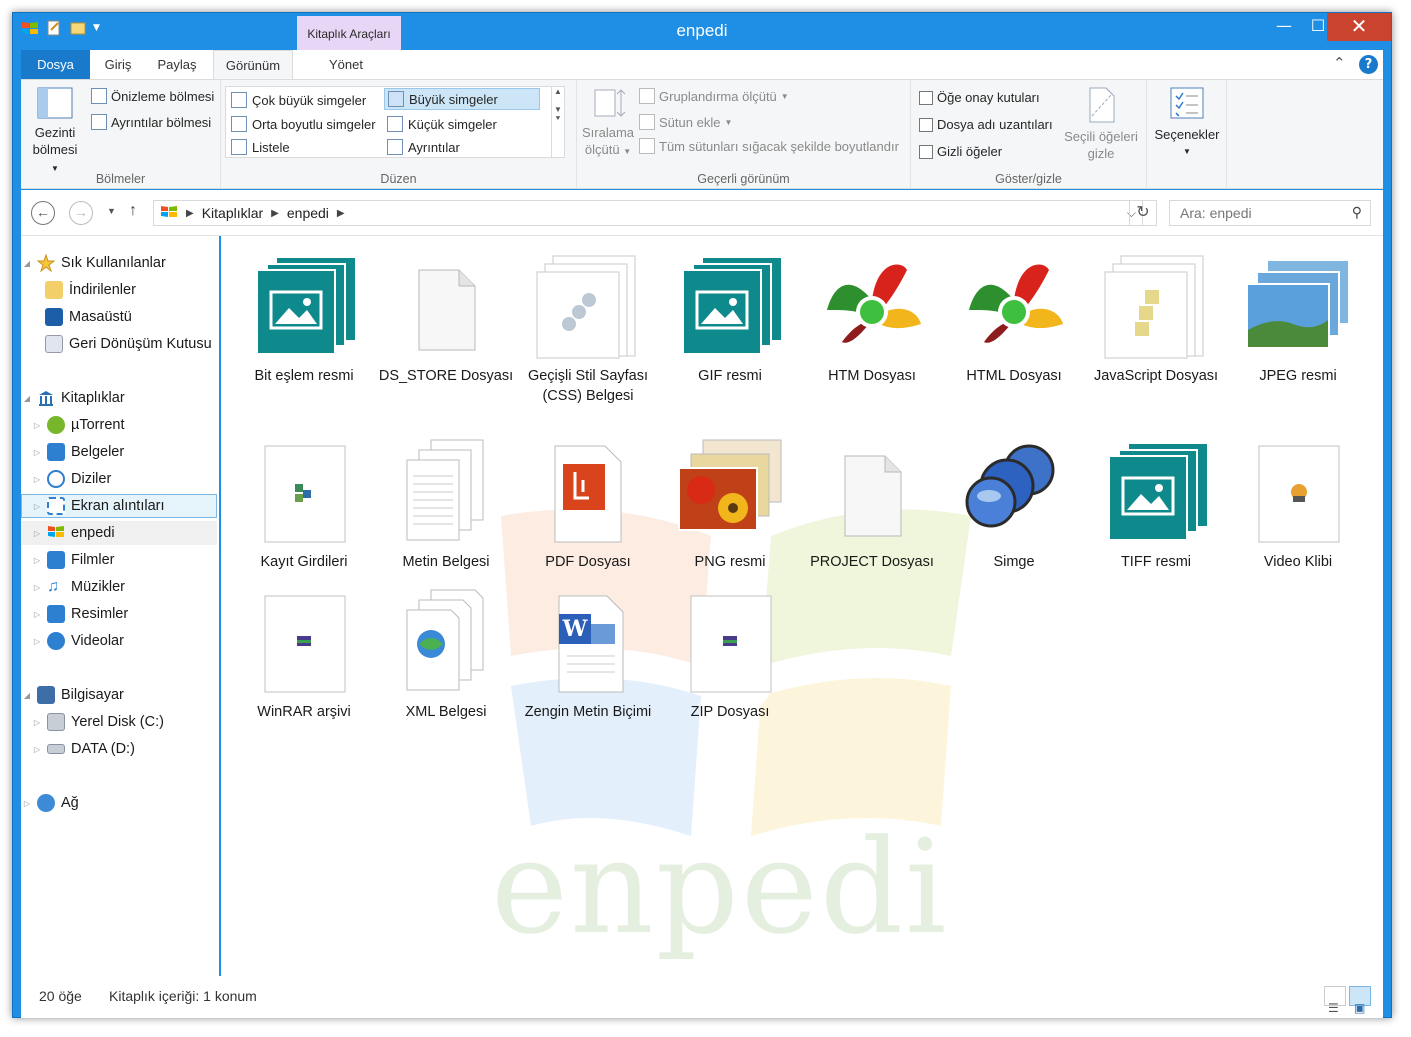 The height and width of the screenshot is (1037, 1411). Describe the element at coordinates (960, 151) in the screenshot. I see `hidden-items-toggle: Gizli öğeler` at that location.